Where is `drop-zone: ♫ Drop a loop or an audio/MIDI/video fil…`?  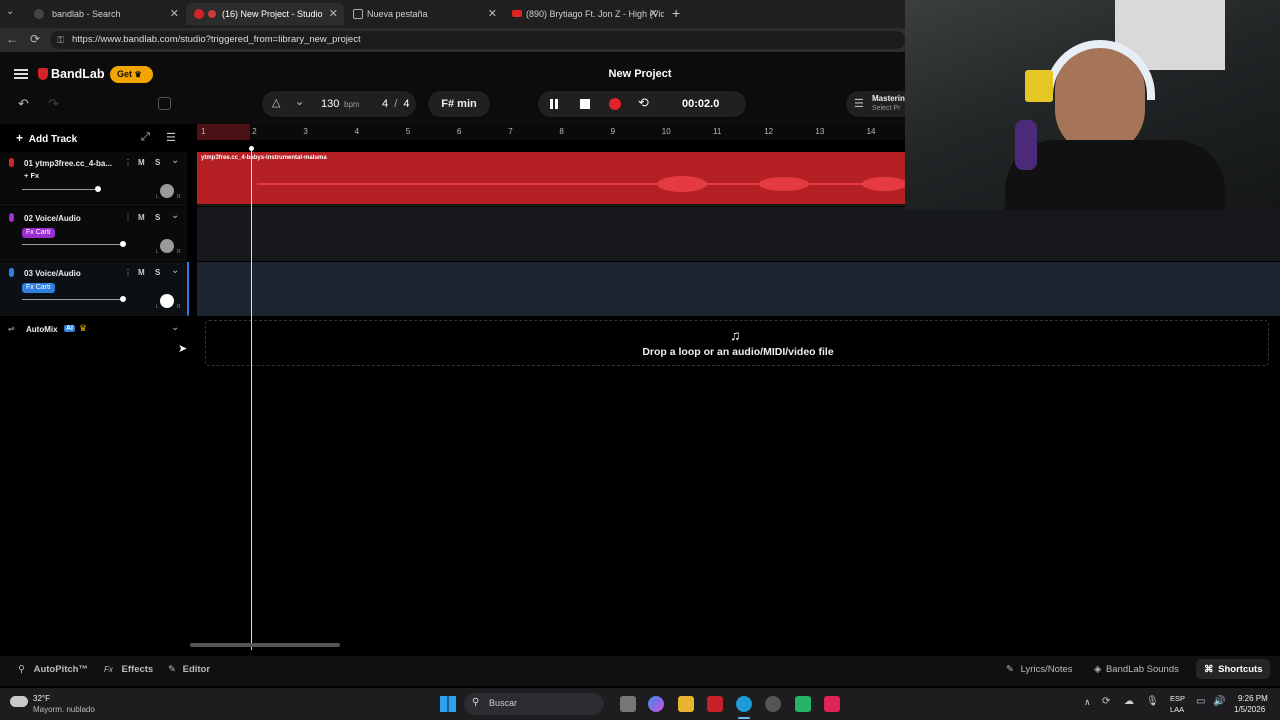 drop-zone: ♫ Drop a loop or an audio/MIDI/video fil… is located at coordinates (737, 343).